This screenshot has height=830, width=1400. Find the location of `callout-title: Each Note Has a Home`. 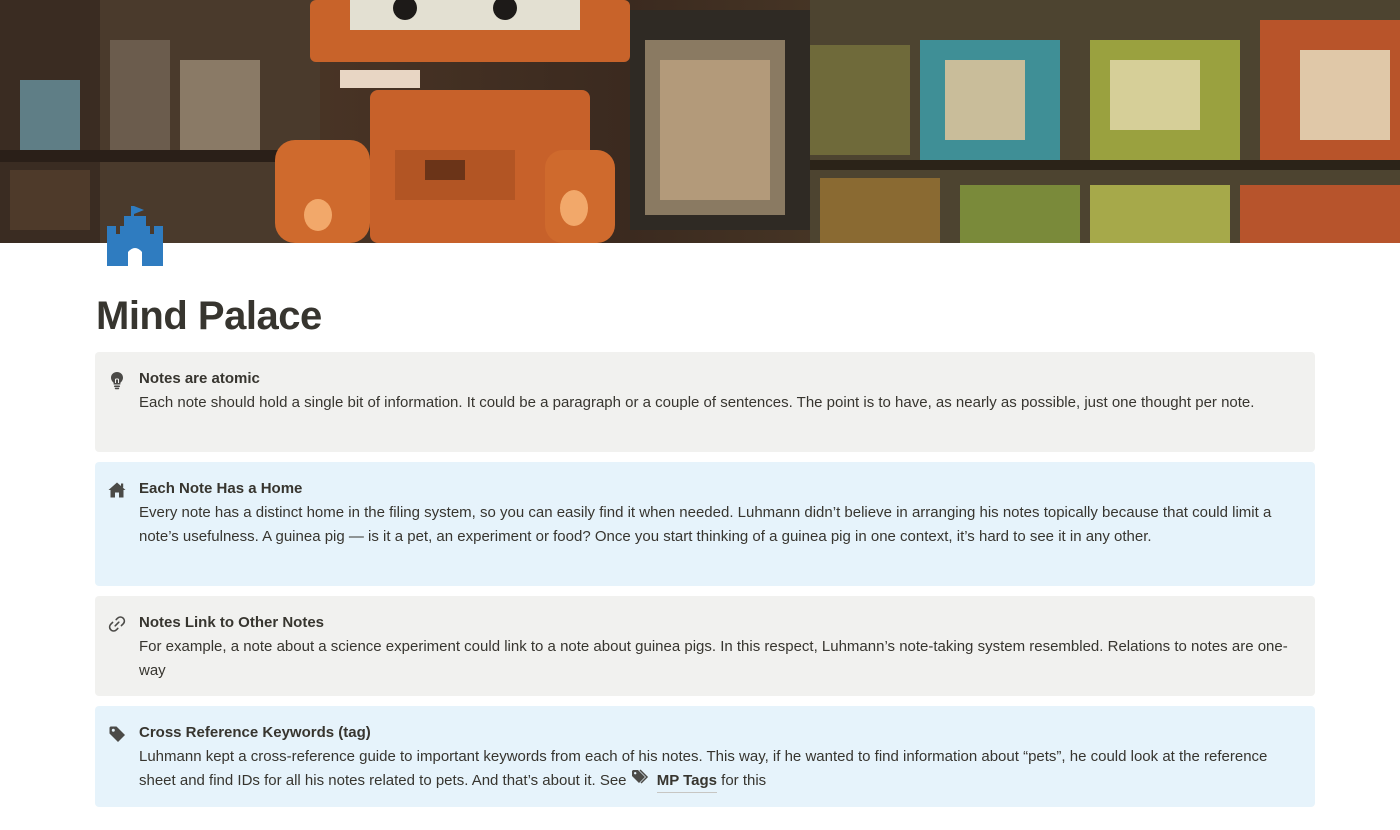

callout-title: Each Note Has a Home is located at coordinates (221, 488).